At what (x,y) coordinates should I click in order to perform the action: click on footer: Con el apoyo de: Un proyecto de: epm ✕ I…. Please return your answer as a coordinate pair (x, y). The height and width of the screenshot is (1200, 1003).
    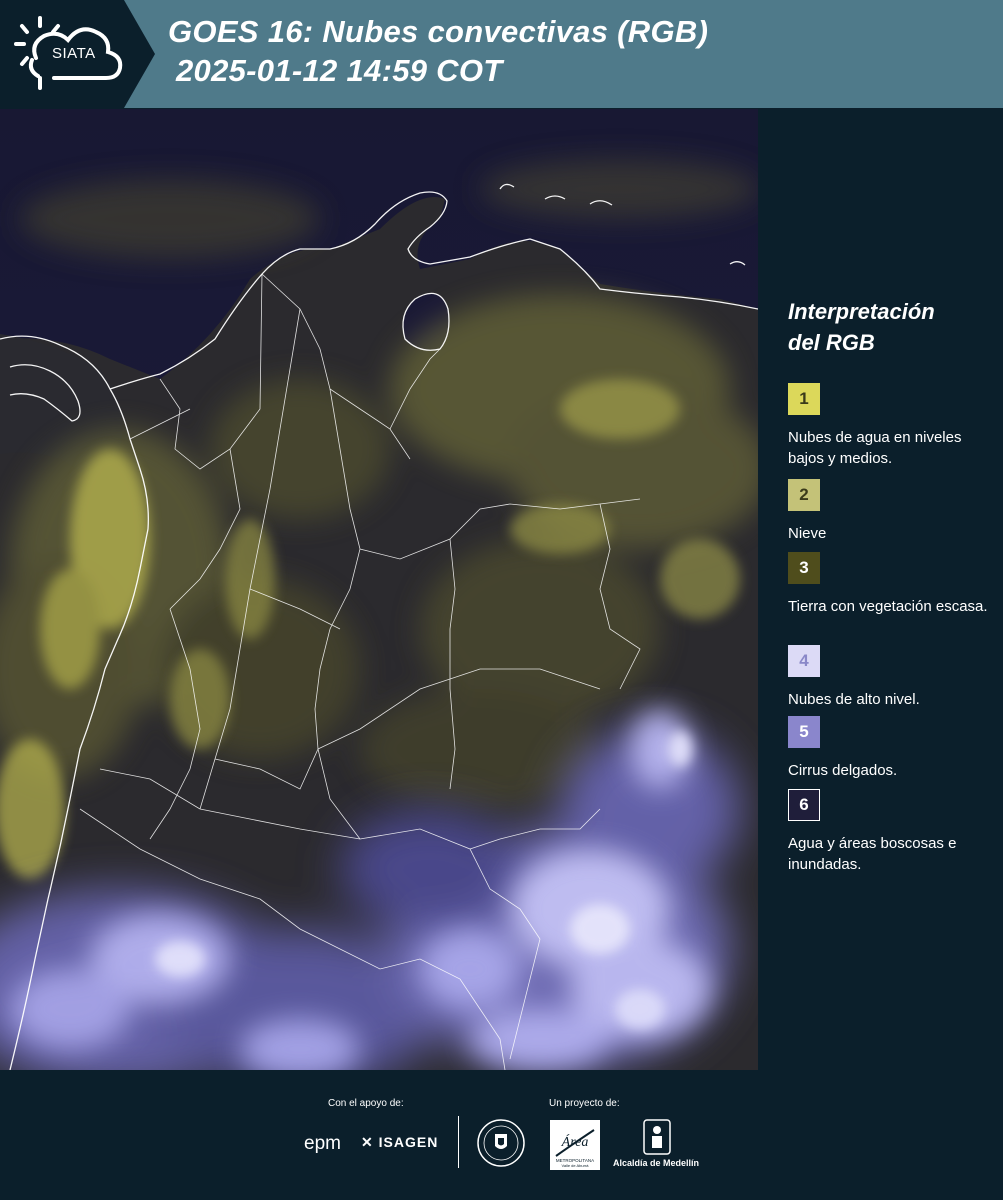
    Looking at the image, I should click on (501, 1135).